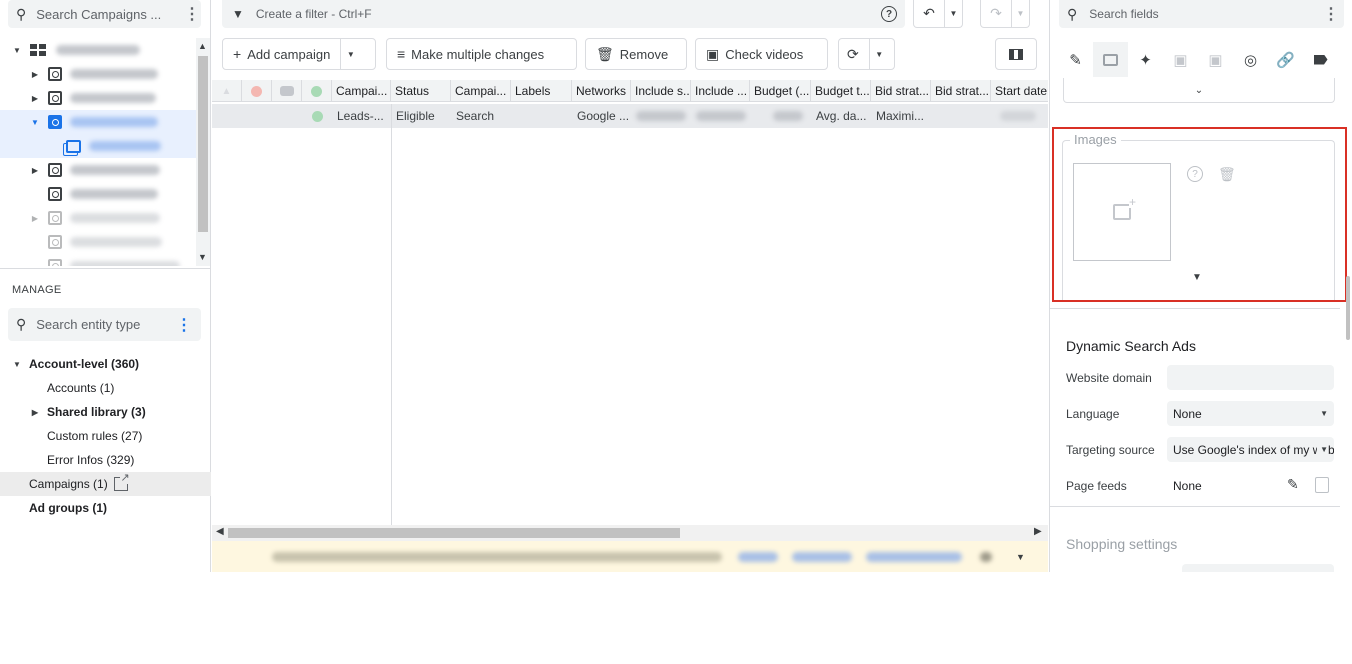 The width and height of the screenshot is (1352, 664). What do you see at coordinates (299, 54) in the screenshot?
I see `add-campaign-button: + Add campaign ▼` at bounding box center [299, 54].